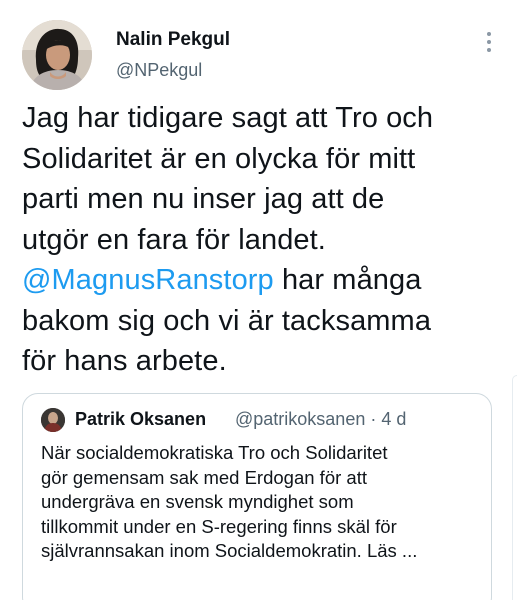 The image size is (517, 600). I want to click on tweet-line: för hans arbete., so click(124, 361).